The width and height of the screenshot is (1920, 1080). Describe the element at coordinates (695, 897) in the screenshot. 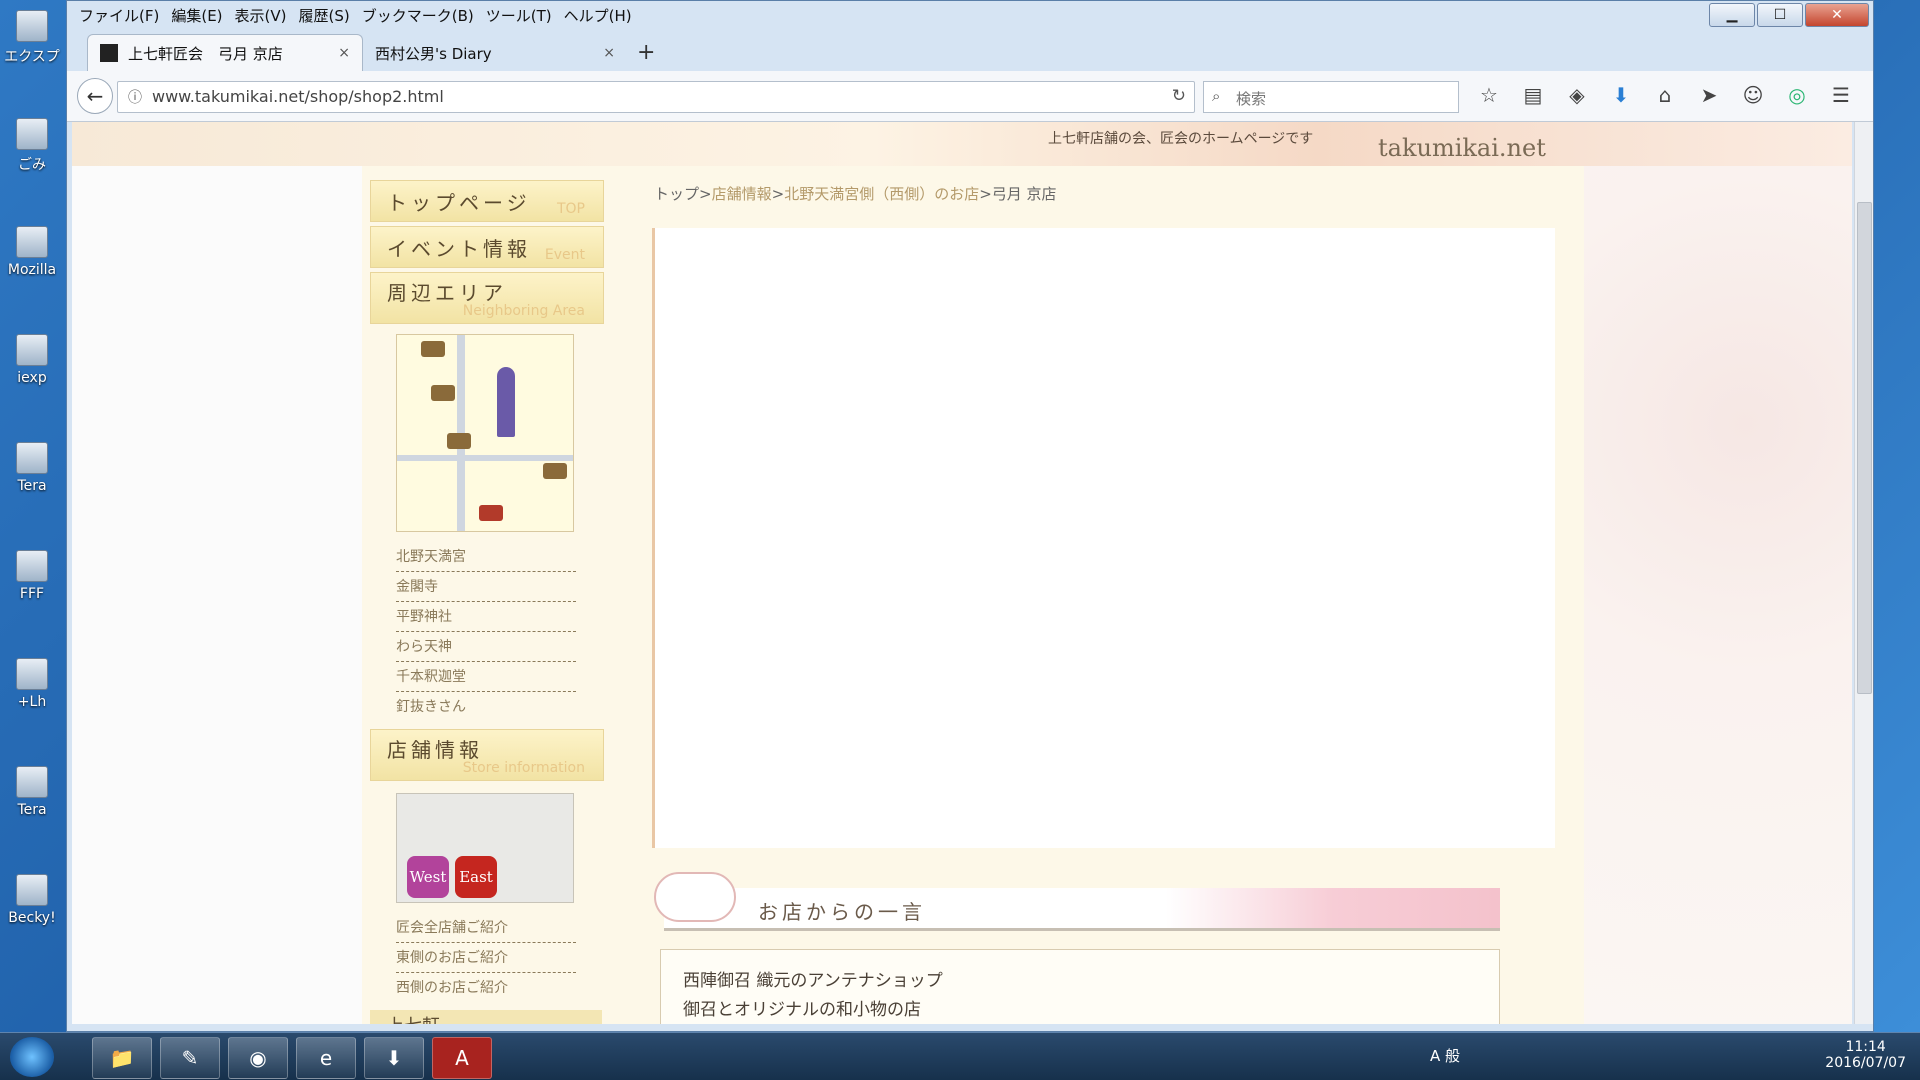

I see `cloud-icon` at that location.